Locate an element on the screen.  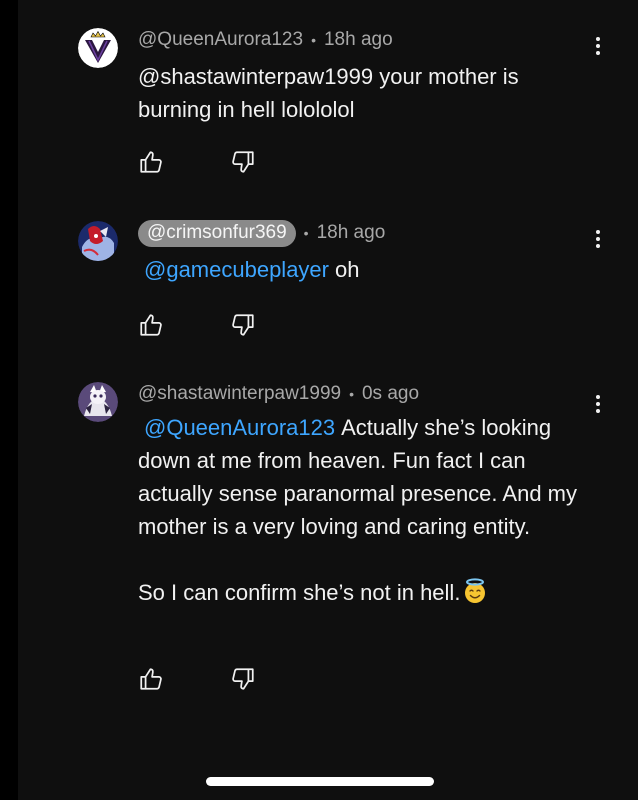
mention-link: @gamecubeplayer is located at coordinates (236, 269).